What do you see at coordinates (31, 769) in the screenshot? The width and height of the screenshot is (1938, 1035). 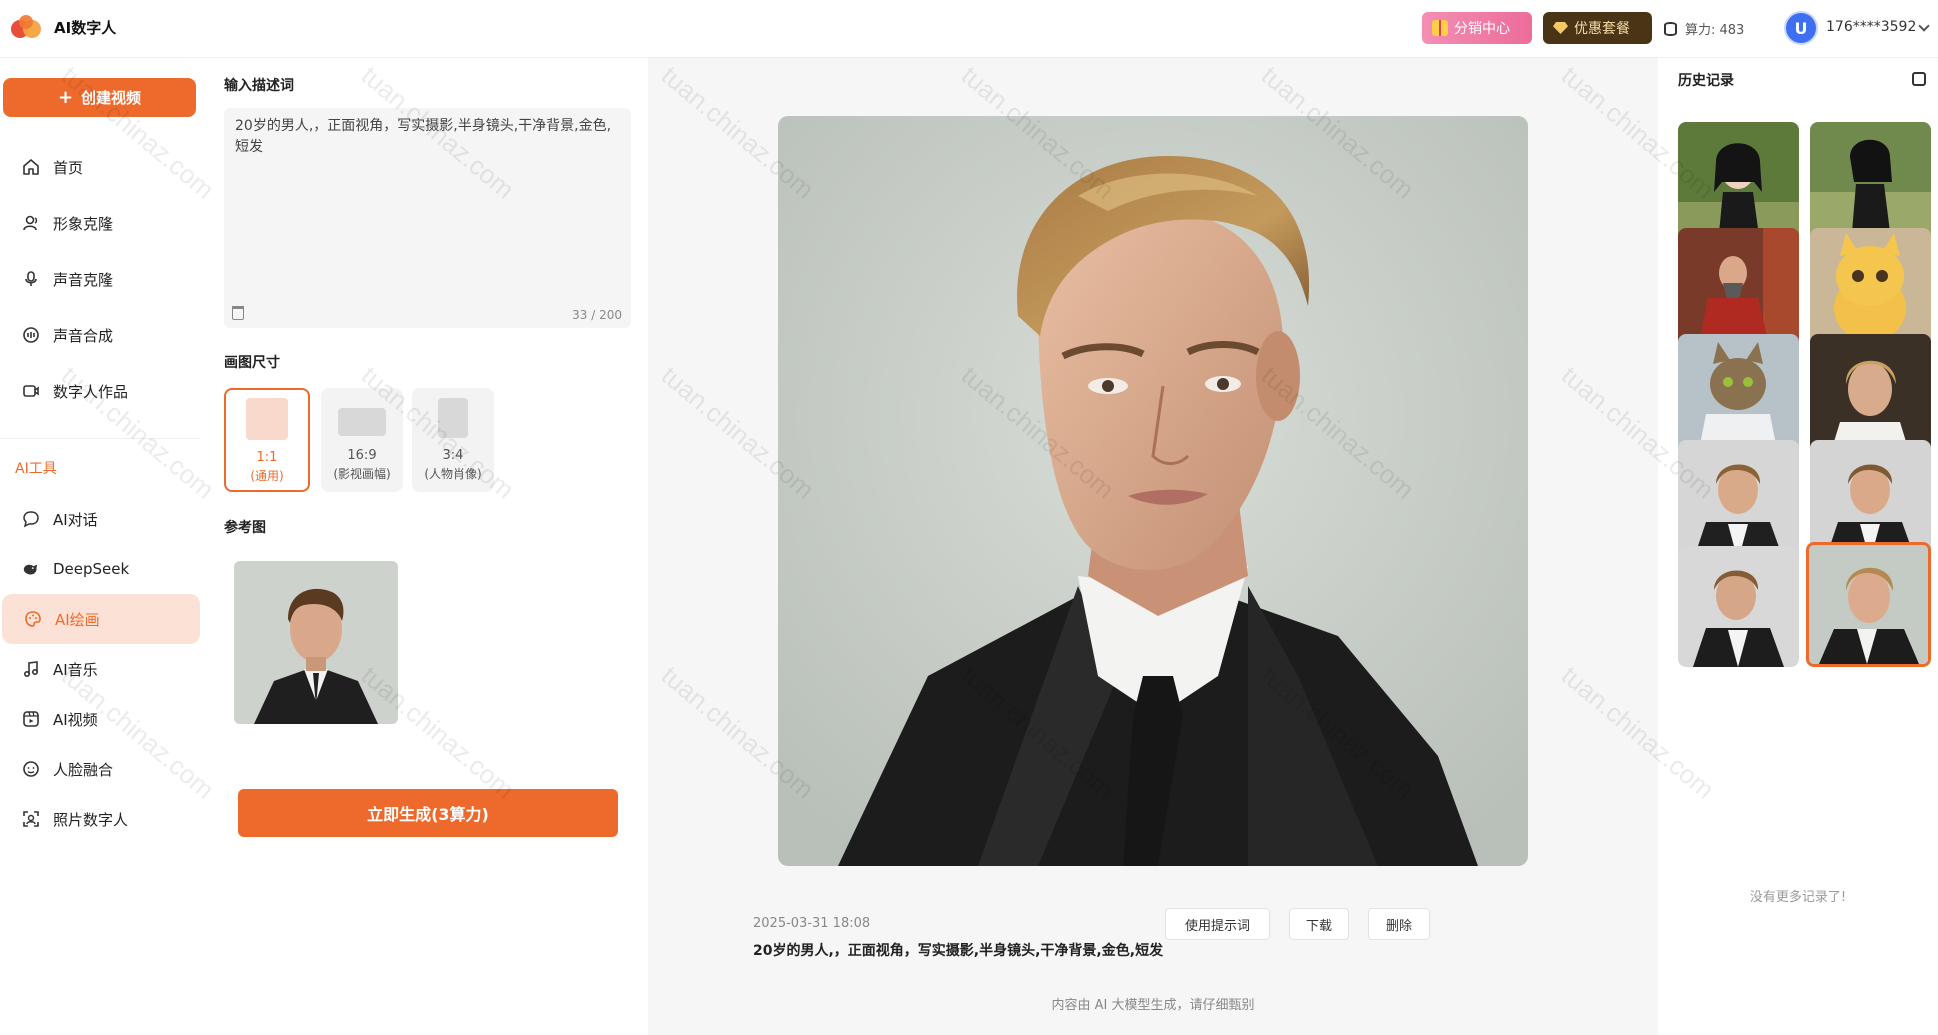 I see `face-icon` at bounding box center [31, 769].